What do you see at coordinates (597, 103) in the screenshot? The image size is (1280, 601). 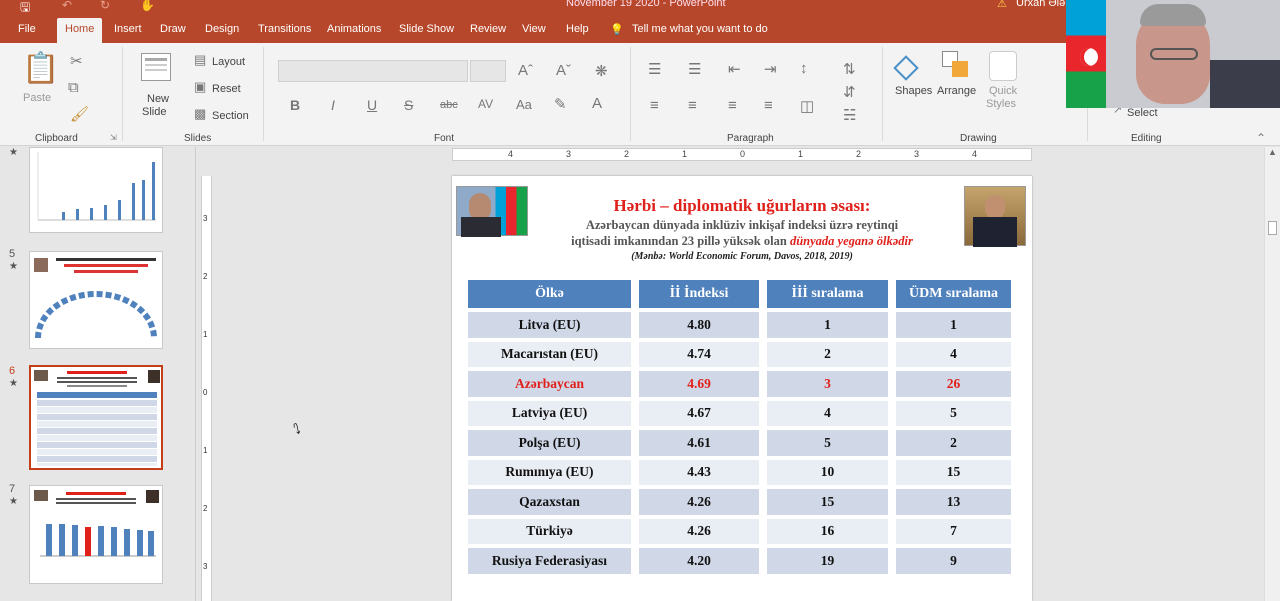 I see `font-color-icon: A` at bounding box center [597, 103].